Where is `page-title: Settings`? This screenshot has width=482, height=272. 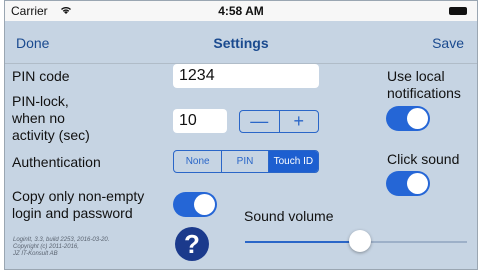
page-title: Settings is located at coordinates (241, 43).